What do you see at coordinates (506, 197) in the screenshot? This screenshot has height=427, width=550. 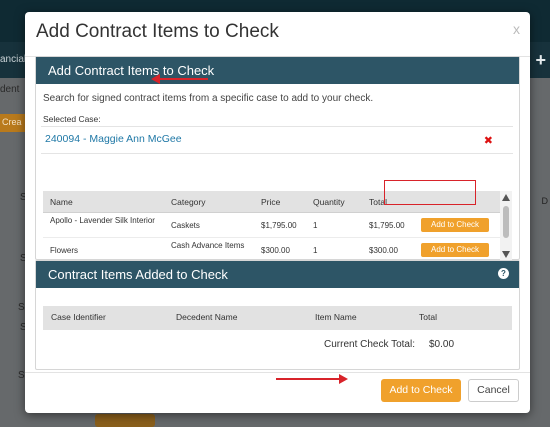 I see `scroll-up-icon` at bounding box center [506, 197].